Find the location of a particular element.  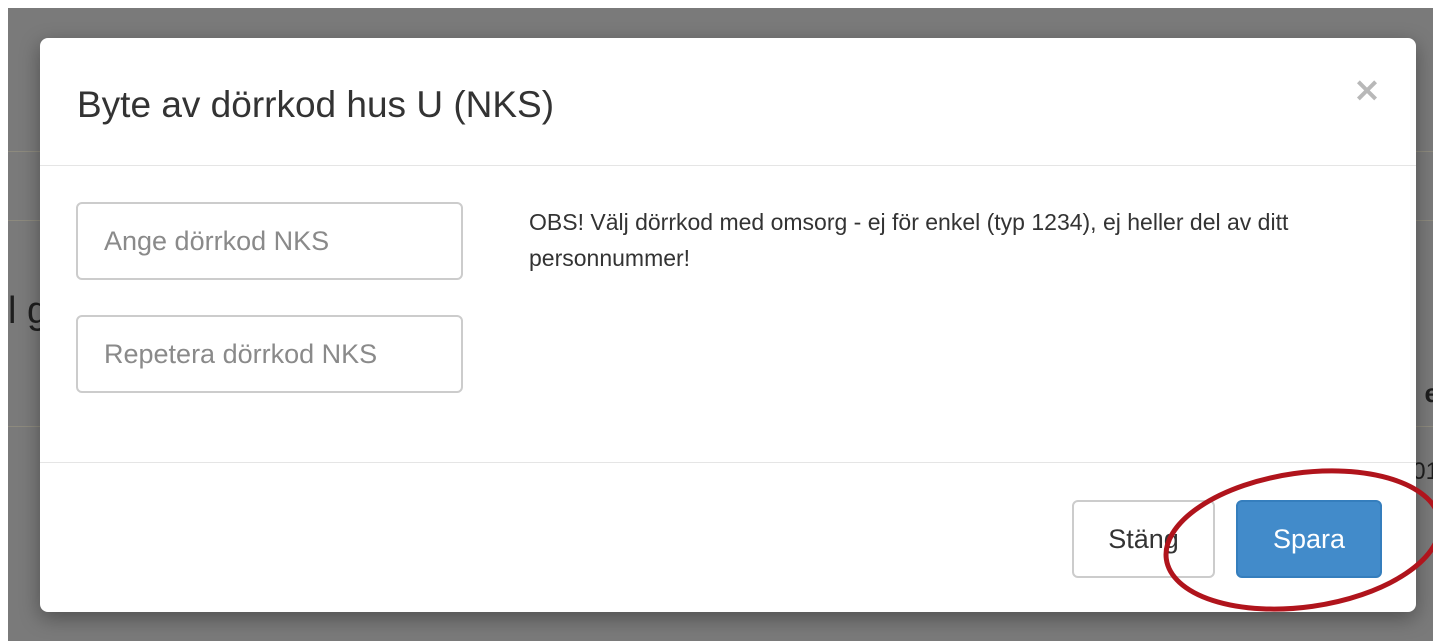

close-button: Stäng is located at coordinates (1143, 539).